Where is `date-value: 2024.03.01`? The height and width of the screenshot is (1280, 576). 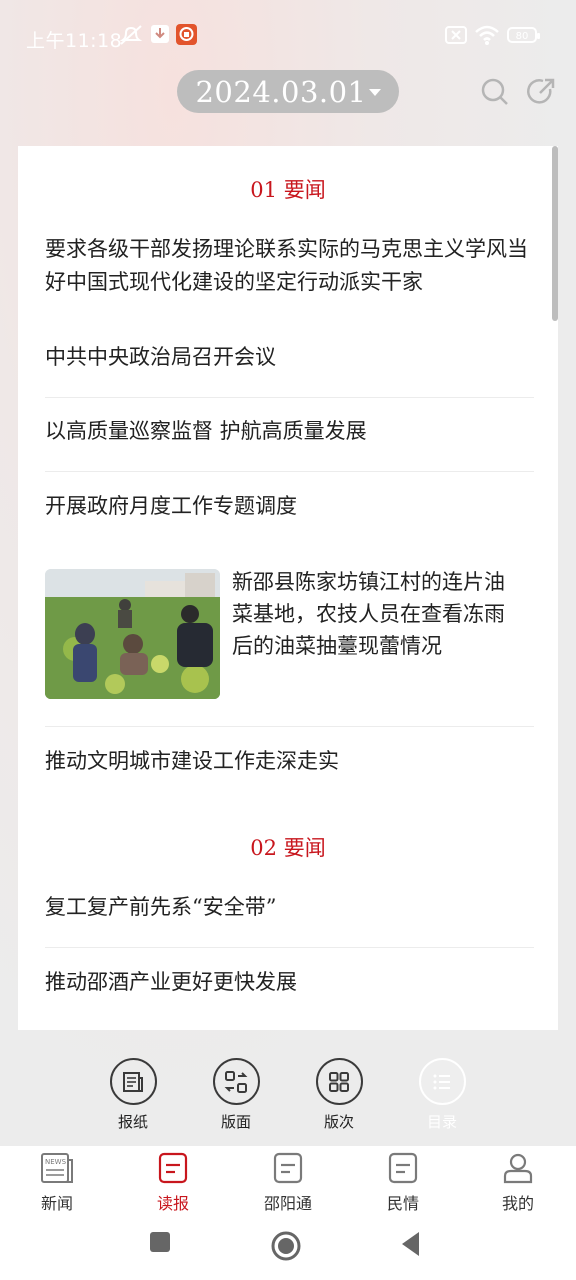
date-value: 2024.03.01 is located at coordinates (281, 91).